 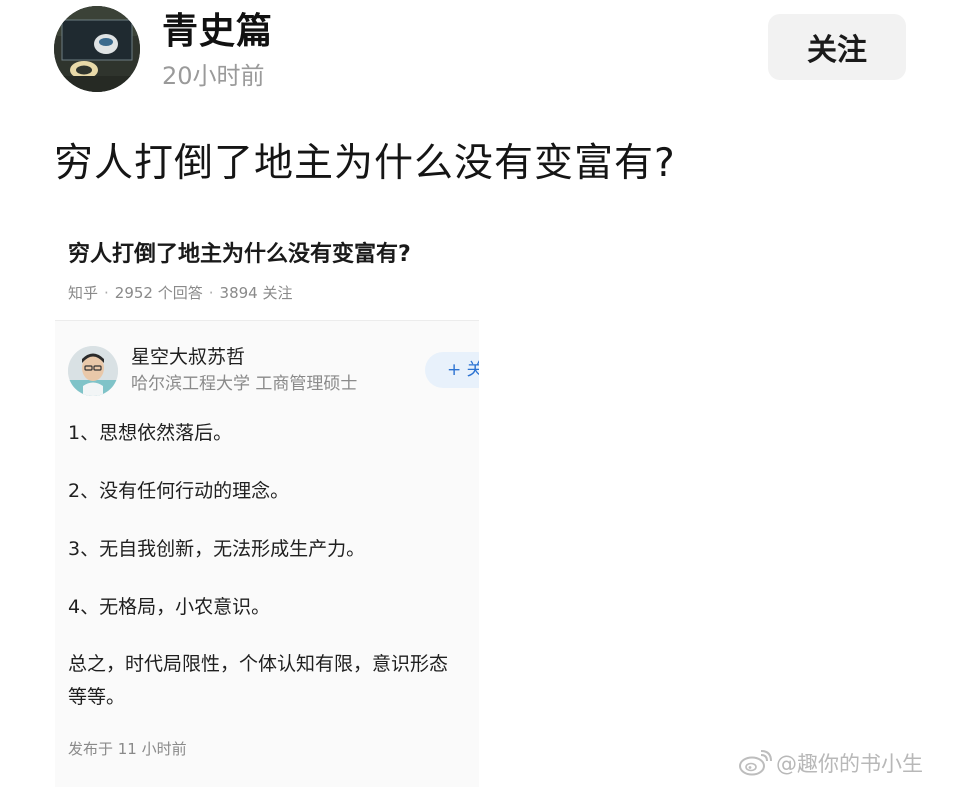 What do you see at coordinates (158, 293) in the screenshot?
I see `embed-answers-count: 2952 个回答` at bounding box center [158, 293].